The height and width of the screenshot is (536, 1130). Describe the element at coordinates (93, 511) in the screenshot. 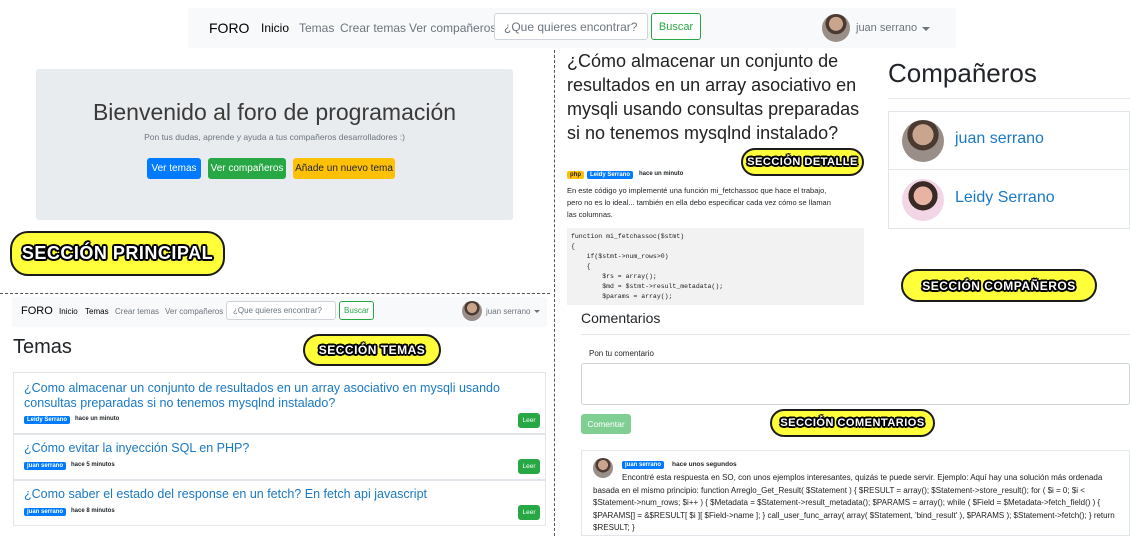

I see `tema-time: hace 8 minutos` at that location.